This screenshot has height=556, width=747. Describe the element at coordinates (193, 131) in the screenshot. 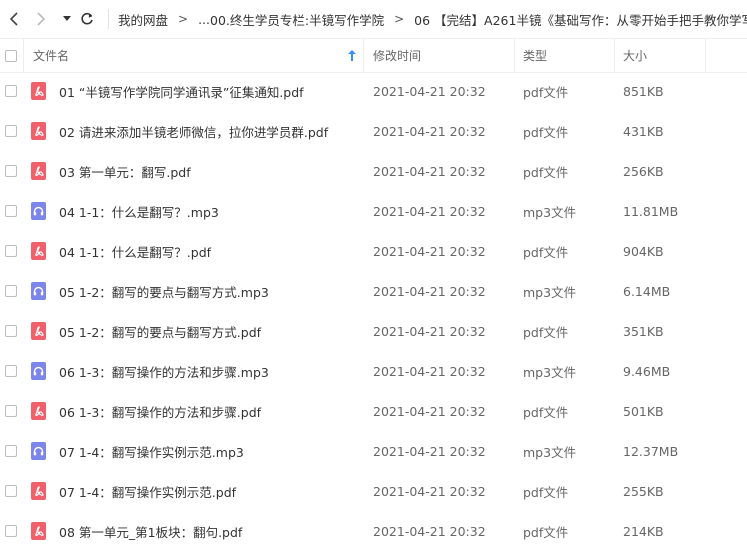

I see `file-name: 02 请进来添加半镜老师微信，拉你进学员群.pdf` at that location.